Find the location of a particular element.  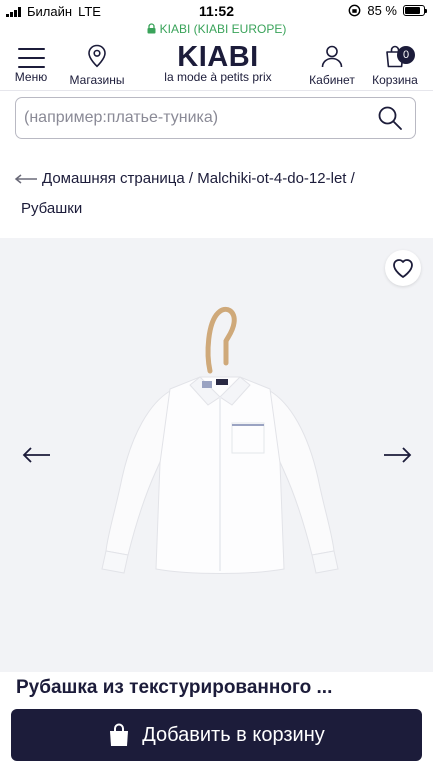

menu-button: Меню is located at coordinates (31, 64).